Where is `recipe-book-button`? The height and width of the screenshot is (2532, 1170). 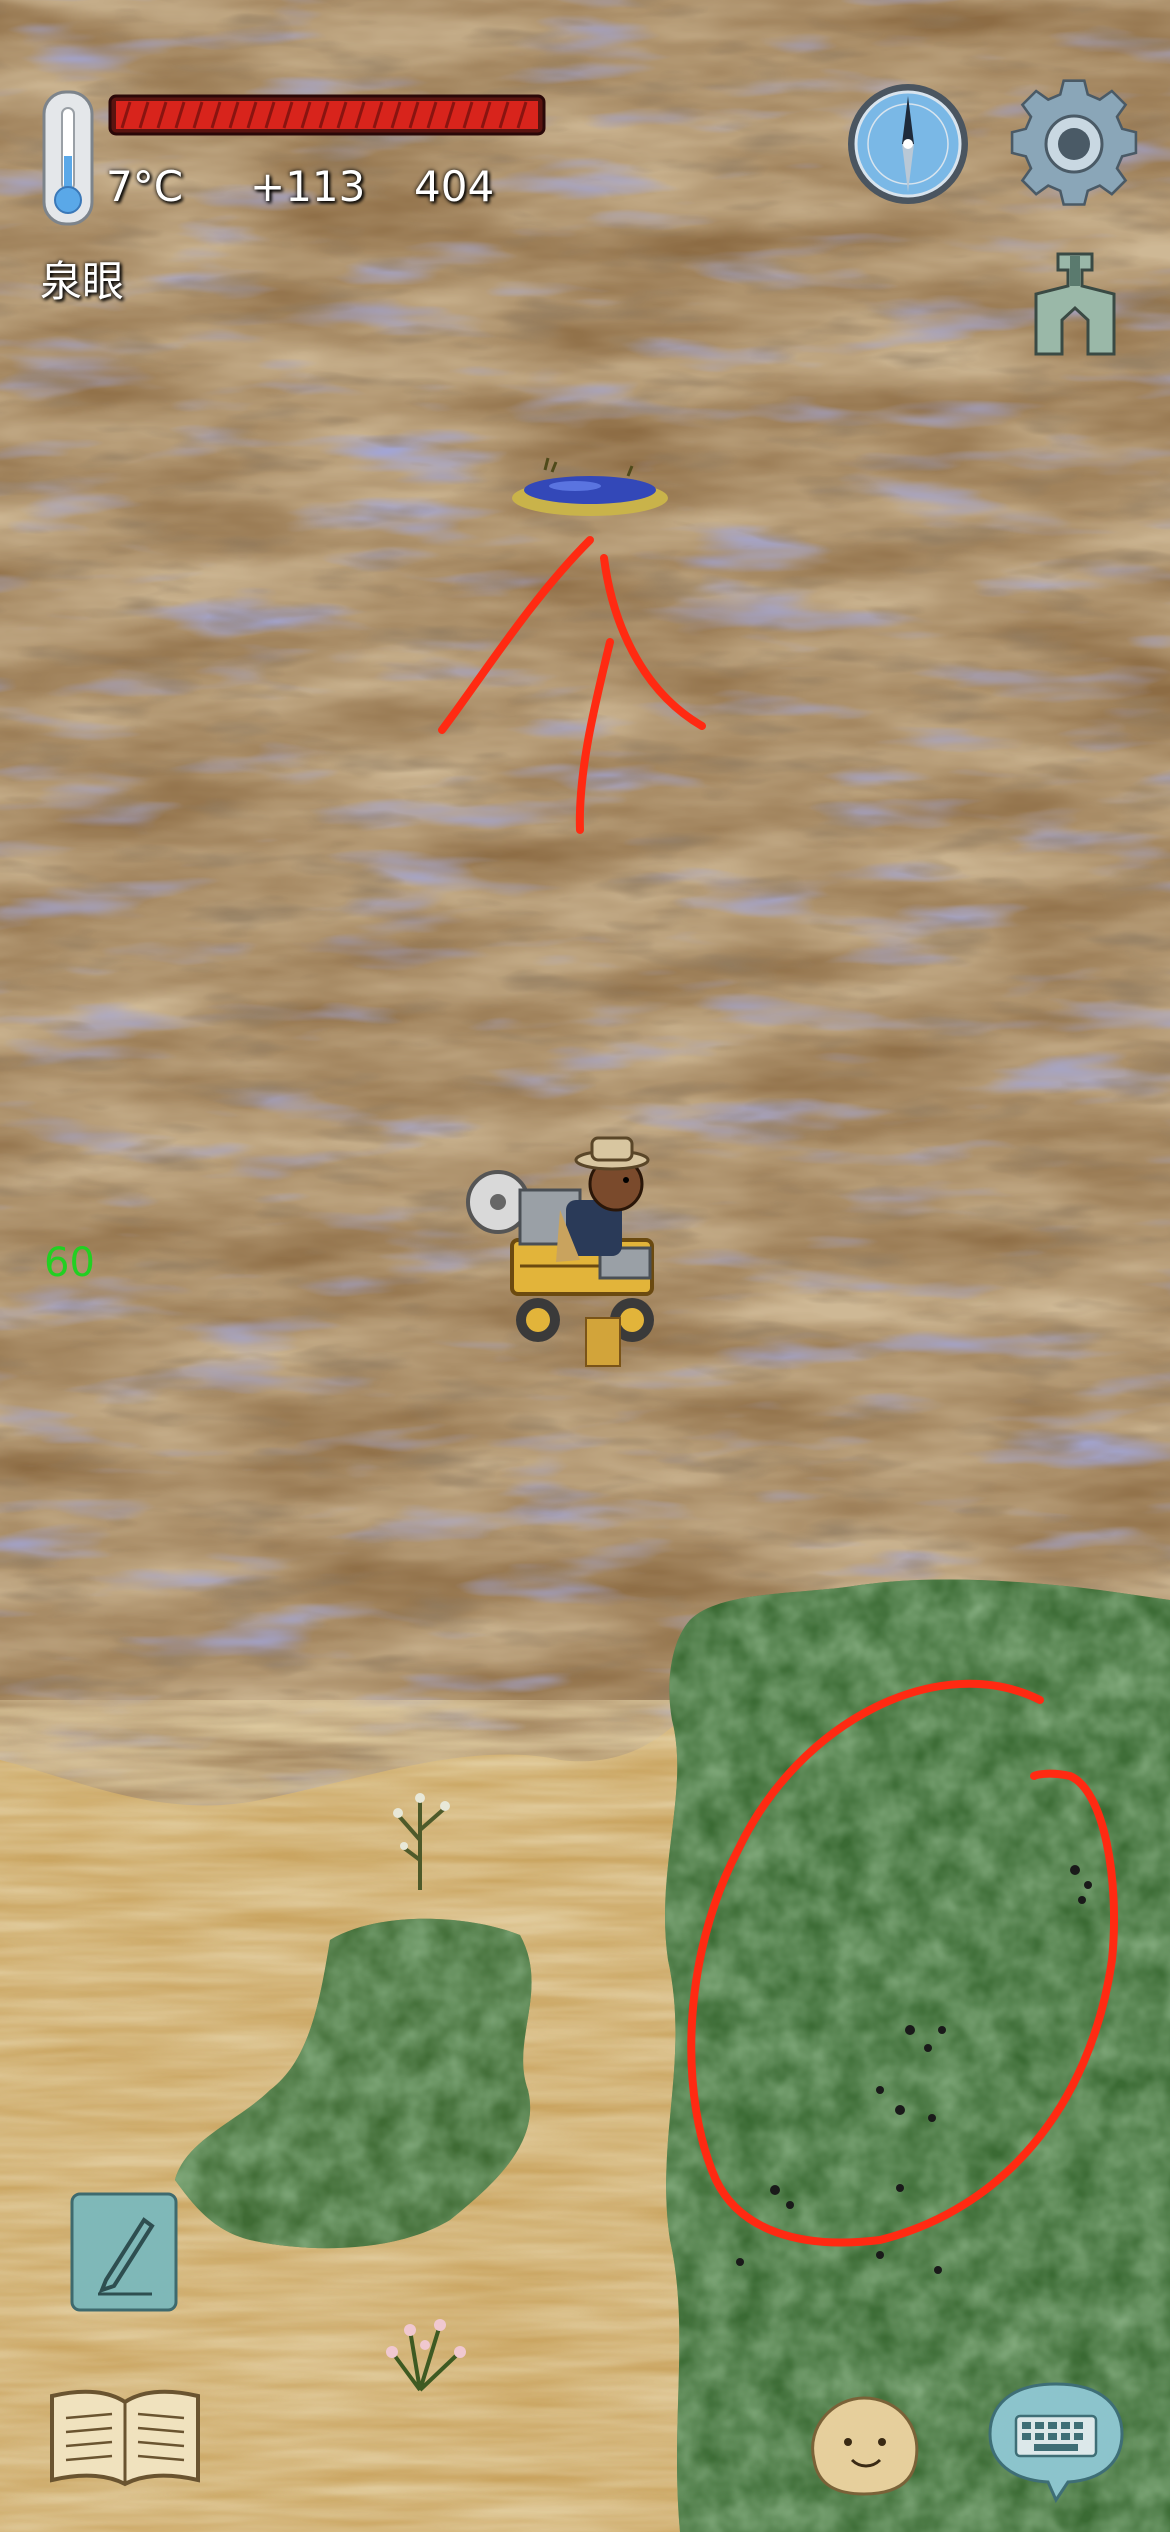 recipe-book-button is located at coordinates (125, 2436).